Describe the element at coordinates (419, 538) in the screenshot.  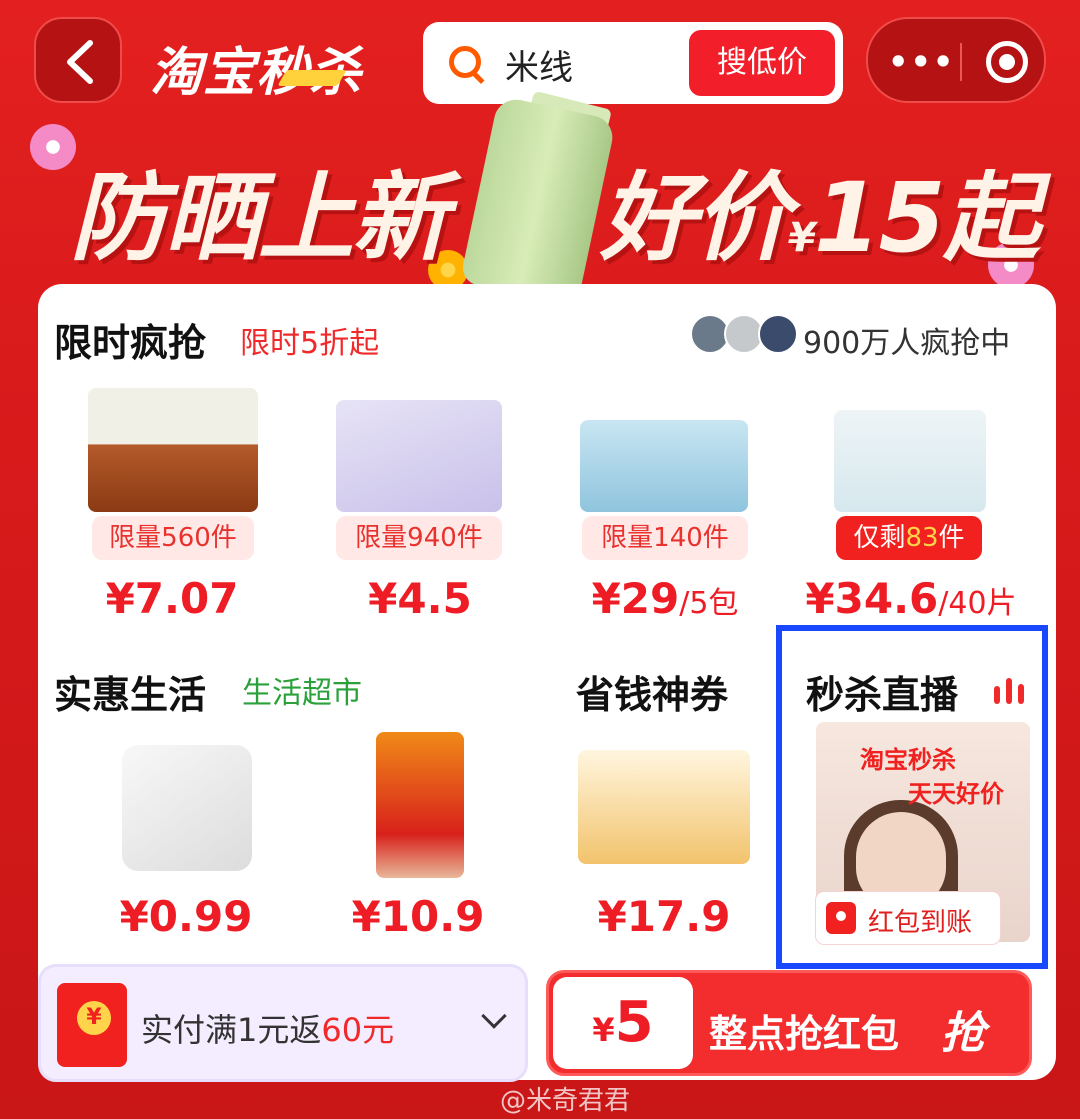
I see `stock-tag: 限量940件` at that location.